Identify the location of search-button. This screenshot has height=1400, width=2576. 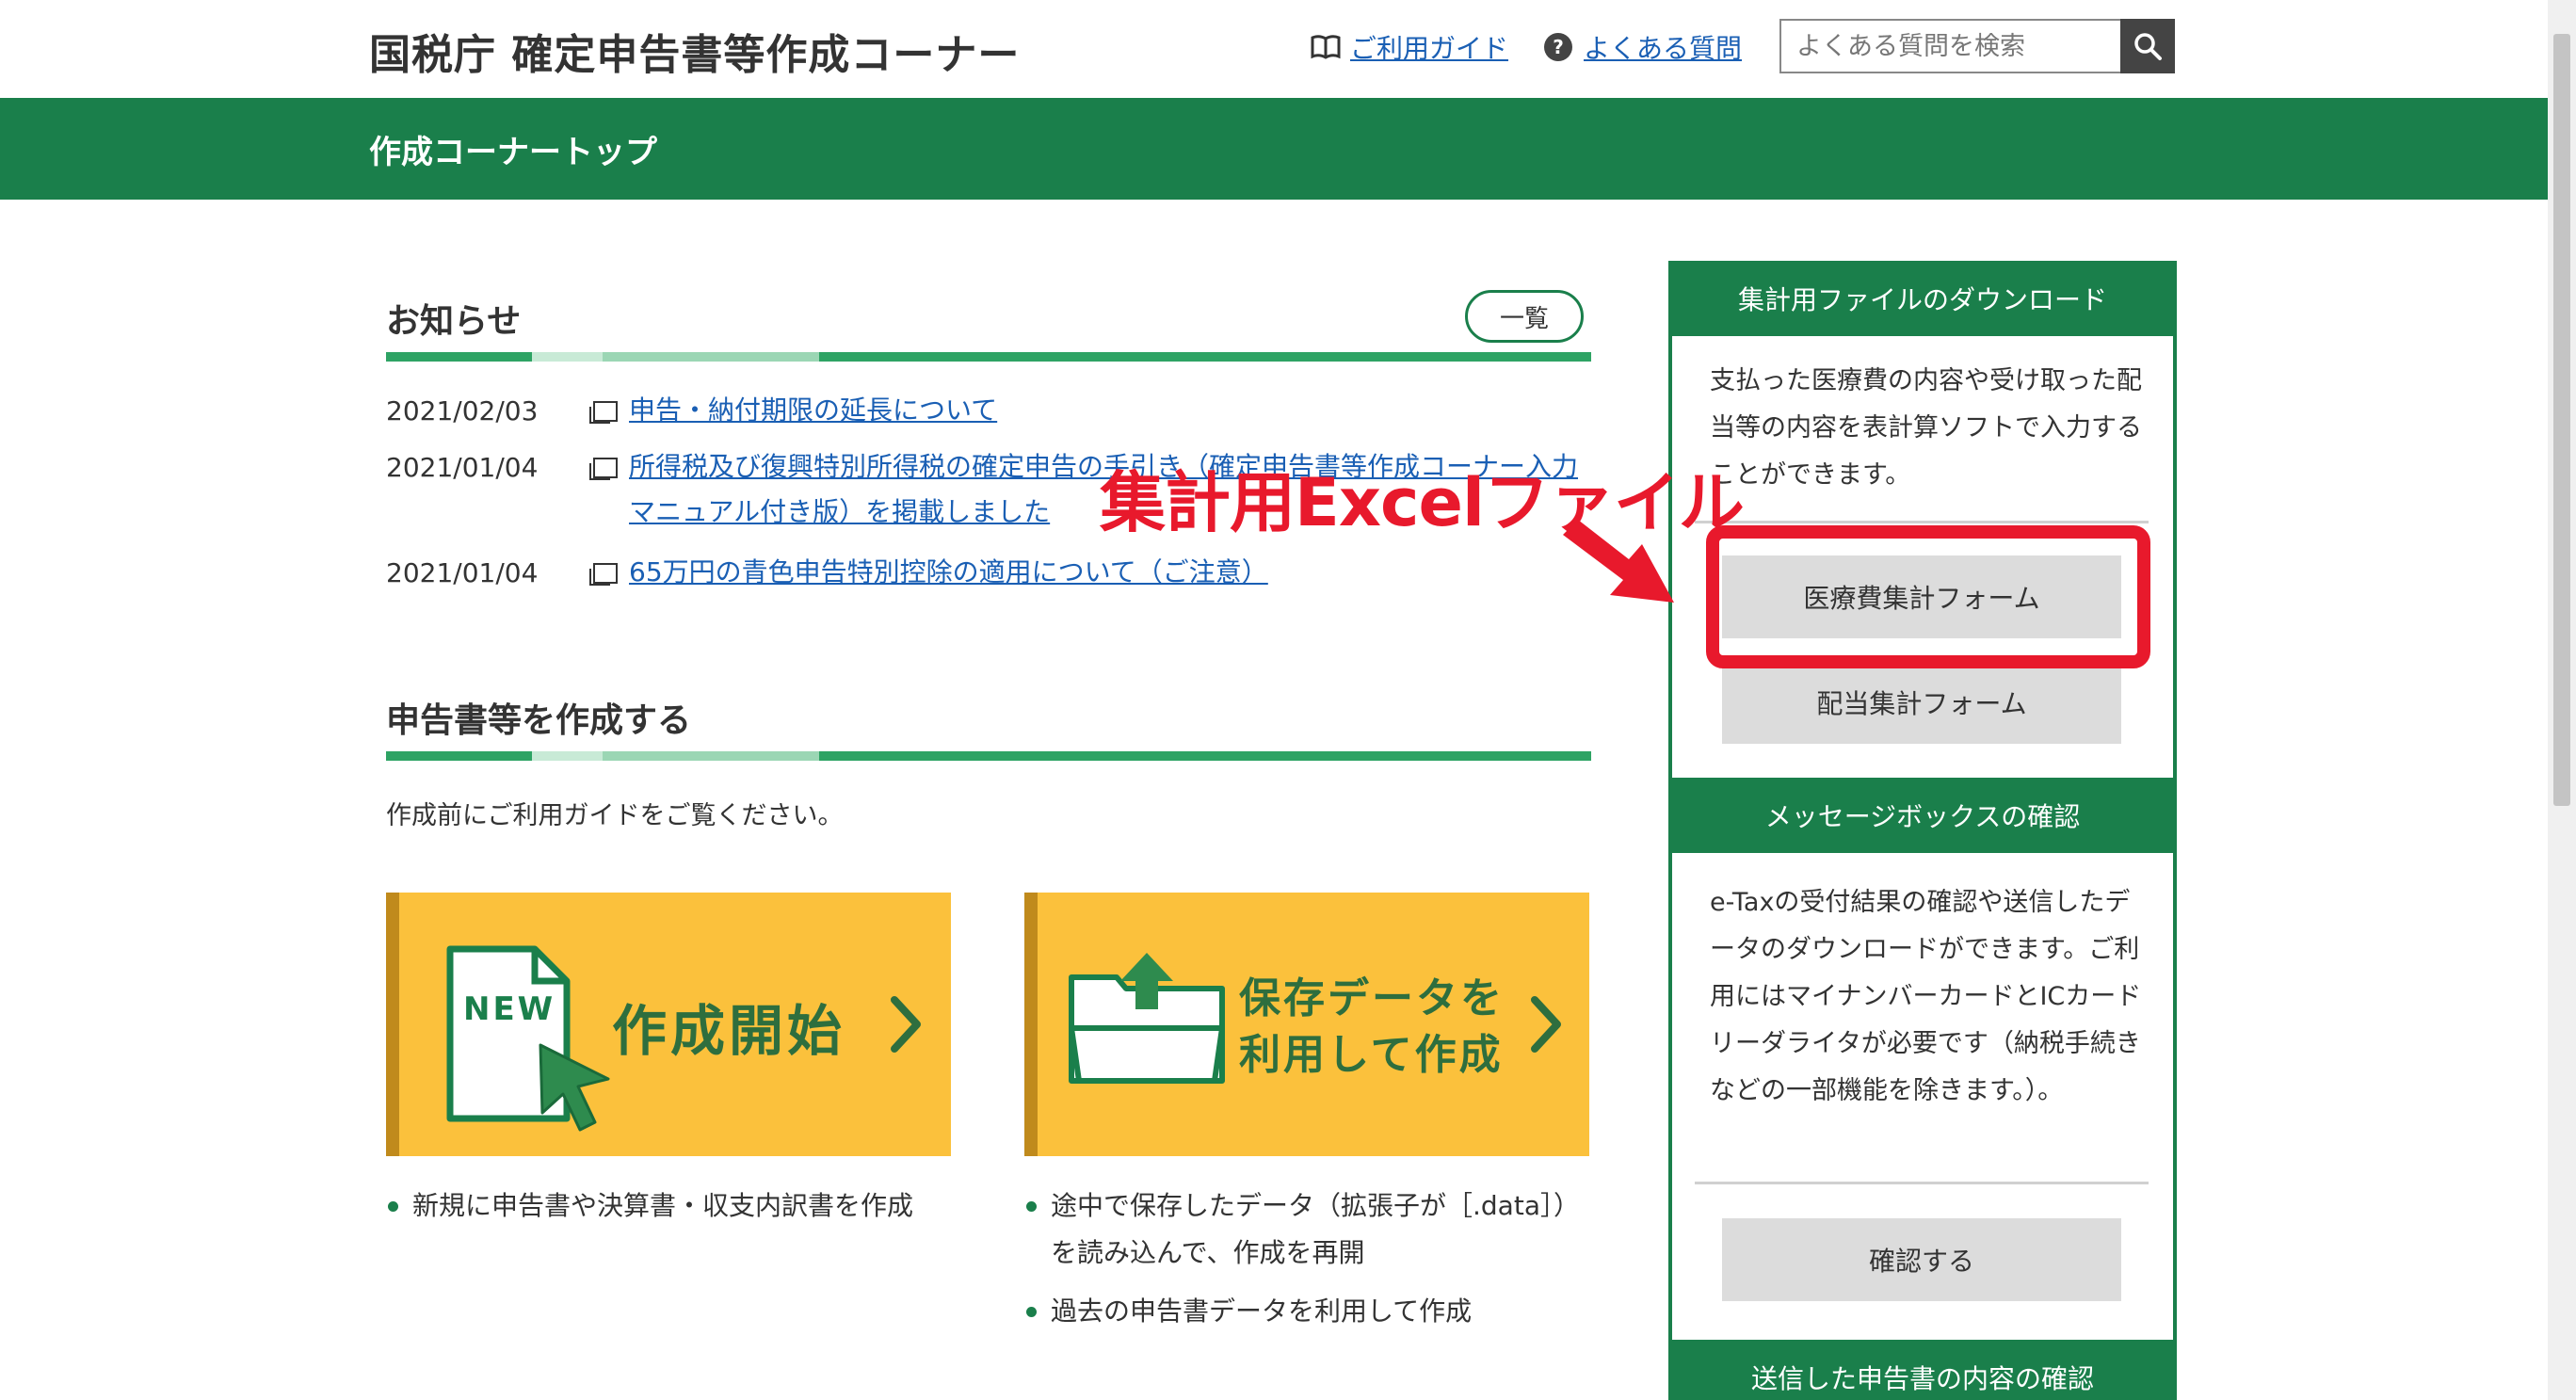
(2147, 46).